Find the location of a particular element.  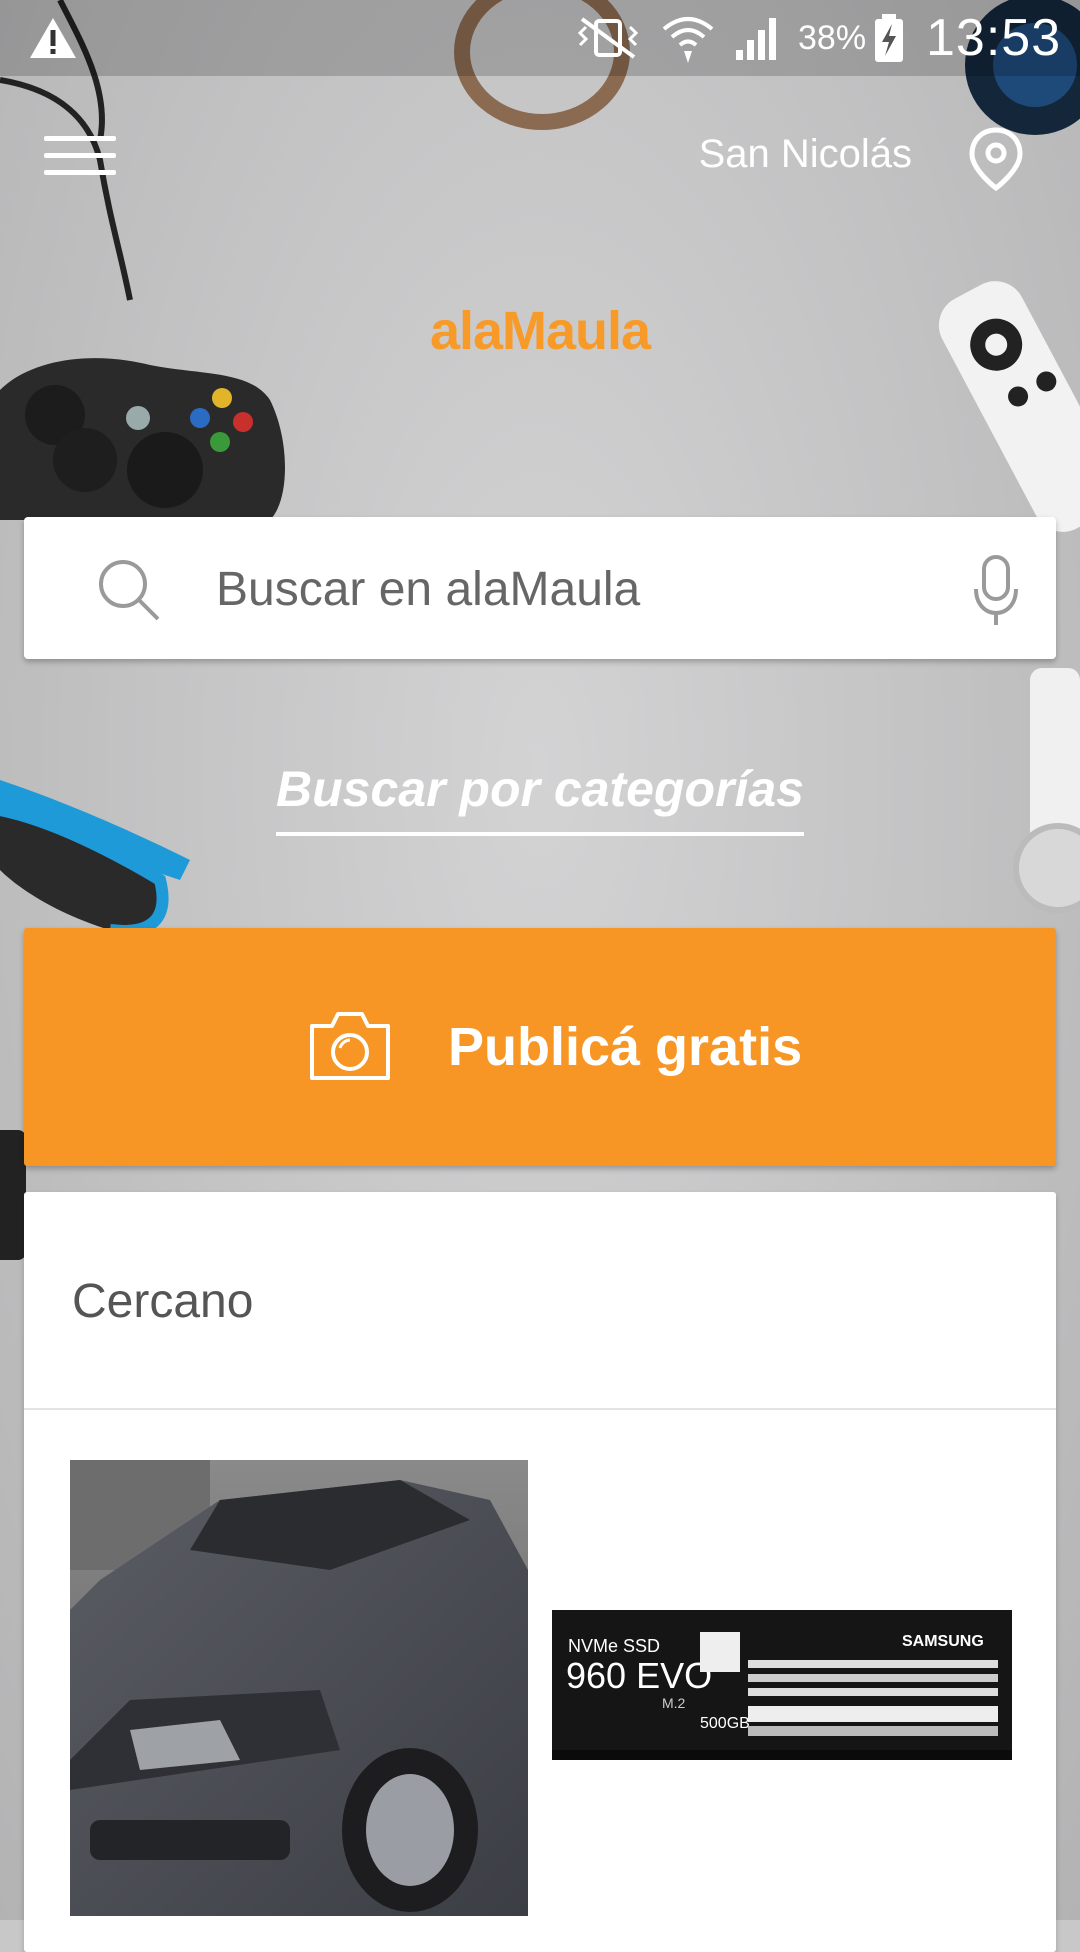

menu-icon is located at coordinates (80, 138).